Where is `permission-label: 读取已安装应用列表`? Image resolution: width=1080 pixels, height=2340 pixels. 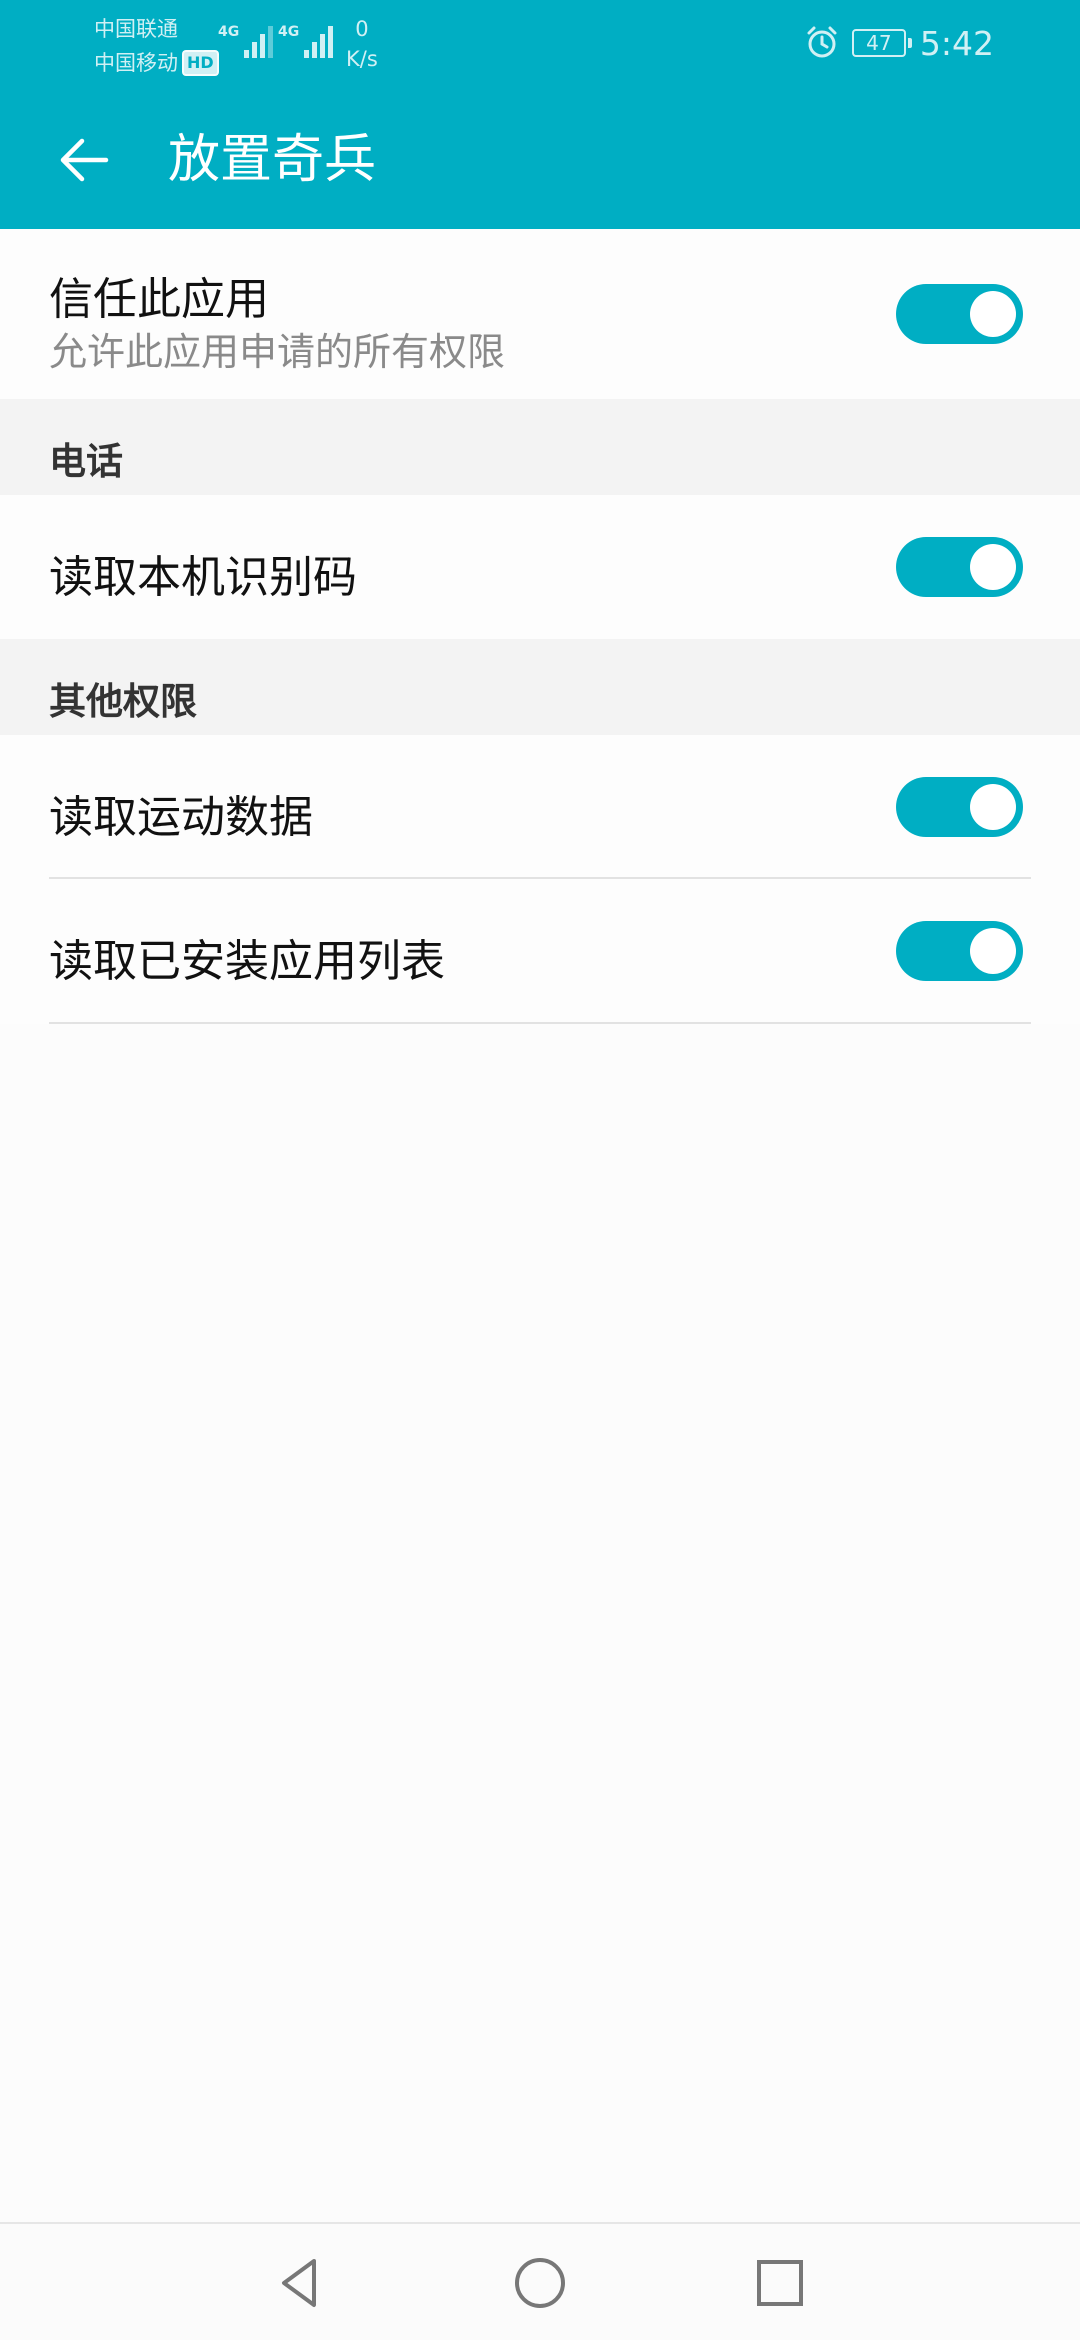 permission-label: 读取已安装应用列表 is located at coordinates (247, 961).